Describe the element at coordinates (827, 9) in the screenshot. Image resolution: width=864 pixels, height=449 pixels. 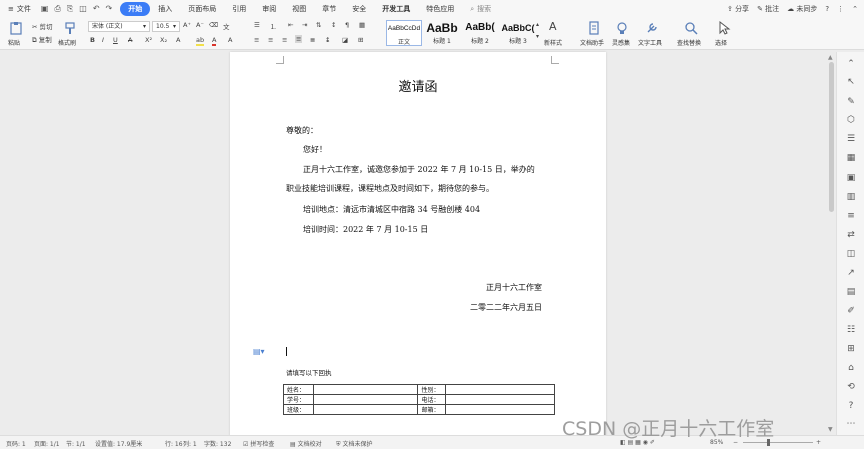
I see `help-icon: ?` at that location.